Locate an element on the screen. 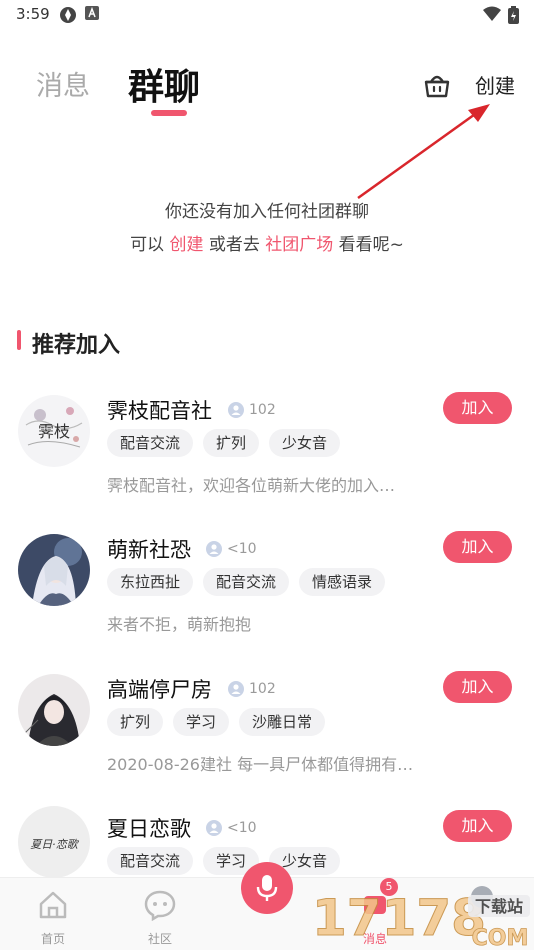  tag-list: 扩列 学习 沙雕日常 is located at coordinates (216, 722).